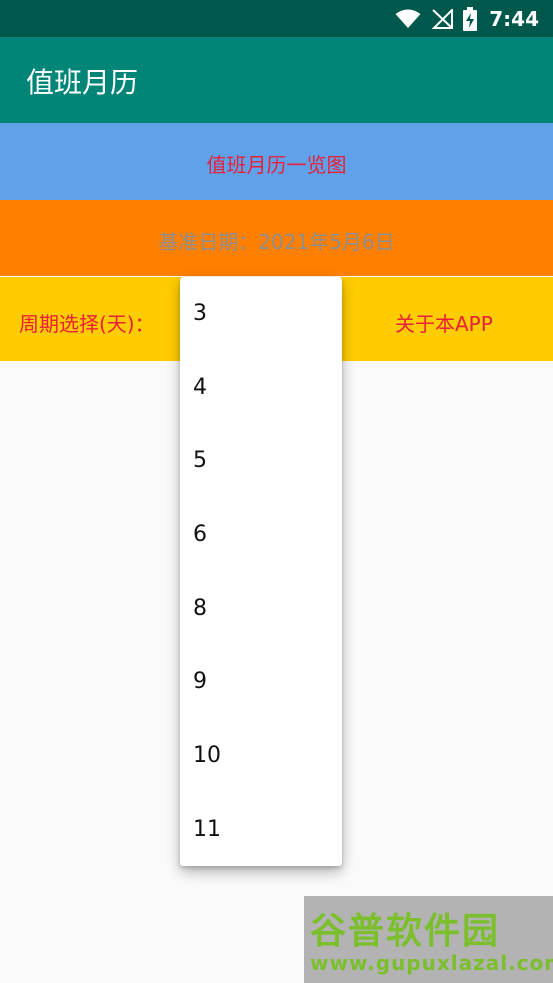  What do you see at coordinates (470, 19) in the screenshot?
I see `battery-charging-icon` at bounding box center [470, 19].